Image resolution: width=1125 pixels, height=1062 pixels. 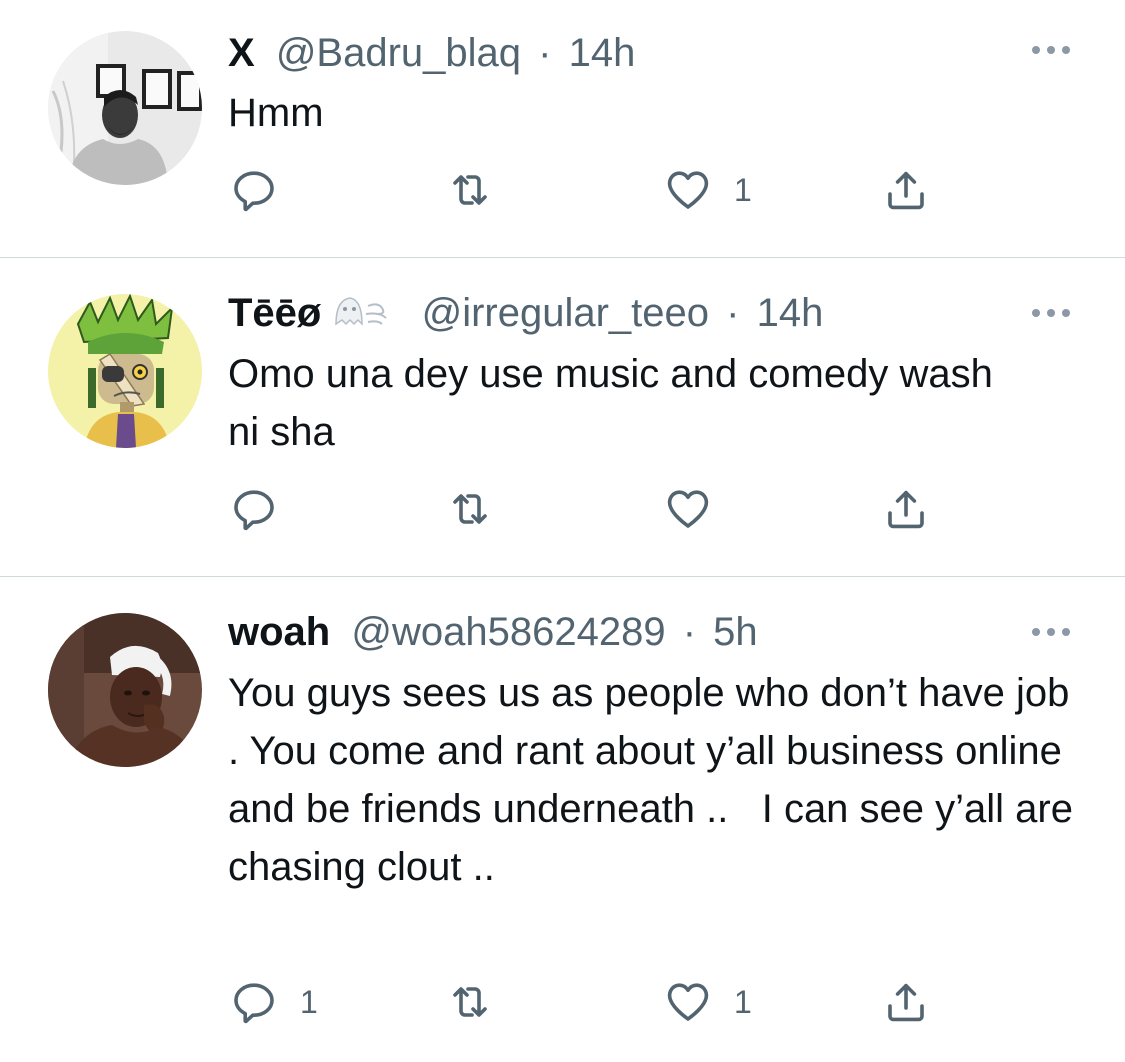 I want to click on timestamp: 5h, so click(x=735, y=632).